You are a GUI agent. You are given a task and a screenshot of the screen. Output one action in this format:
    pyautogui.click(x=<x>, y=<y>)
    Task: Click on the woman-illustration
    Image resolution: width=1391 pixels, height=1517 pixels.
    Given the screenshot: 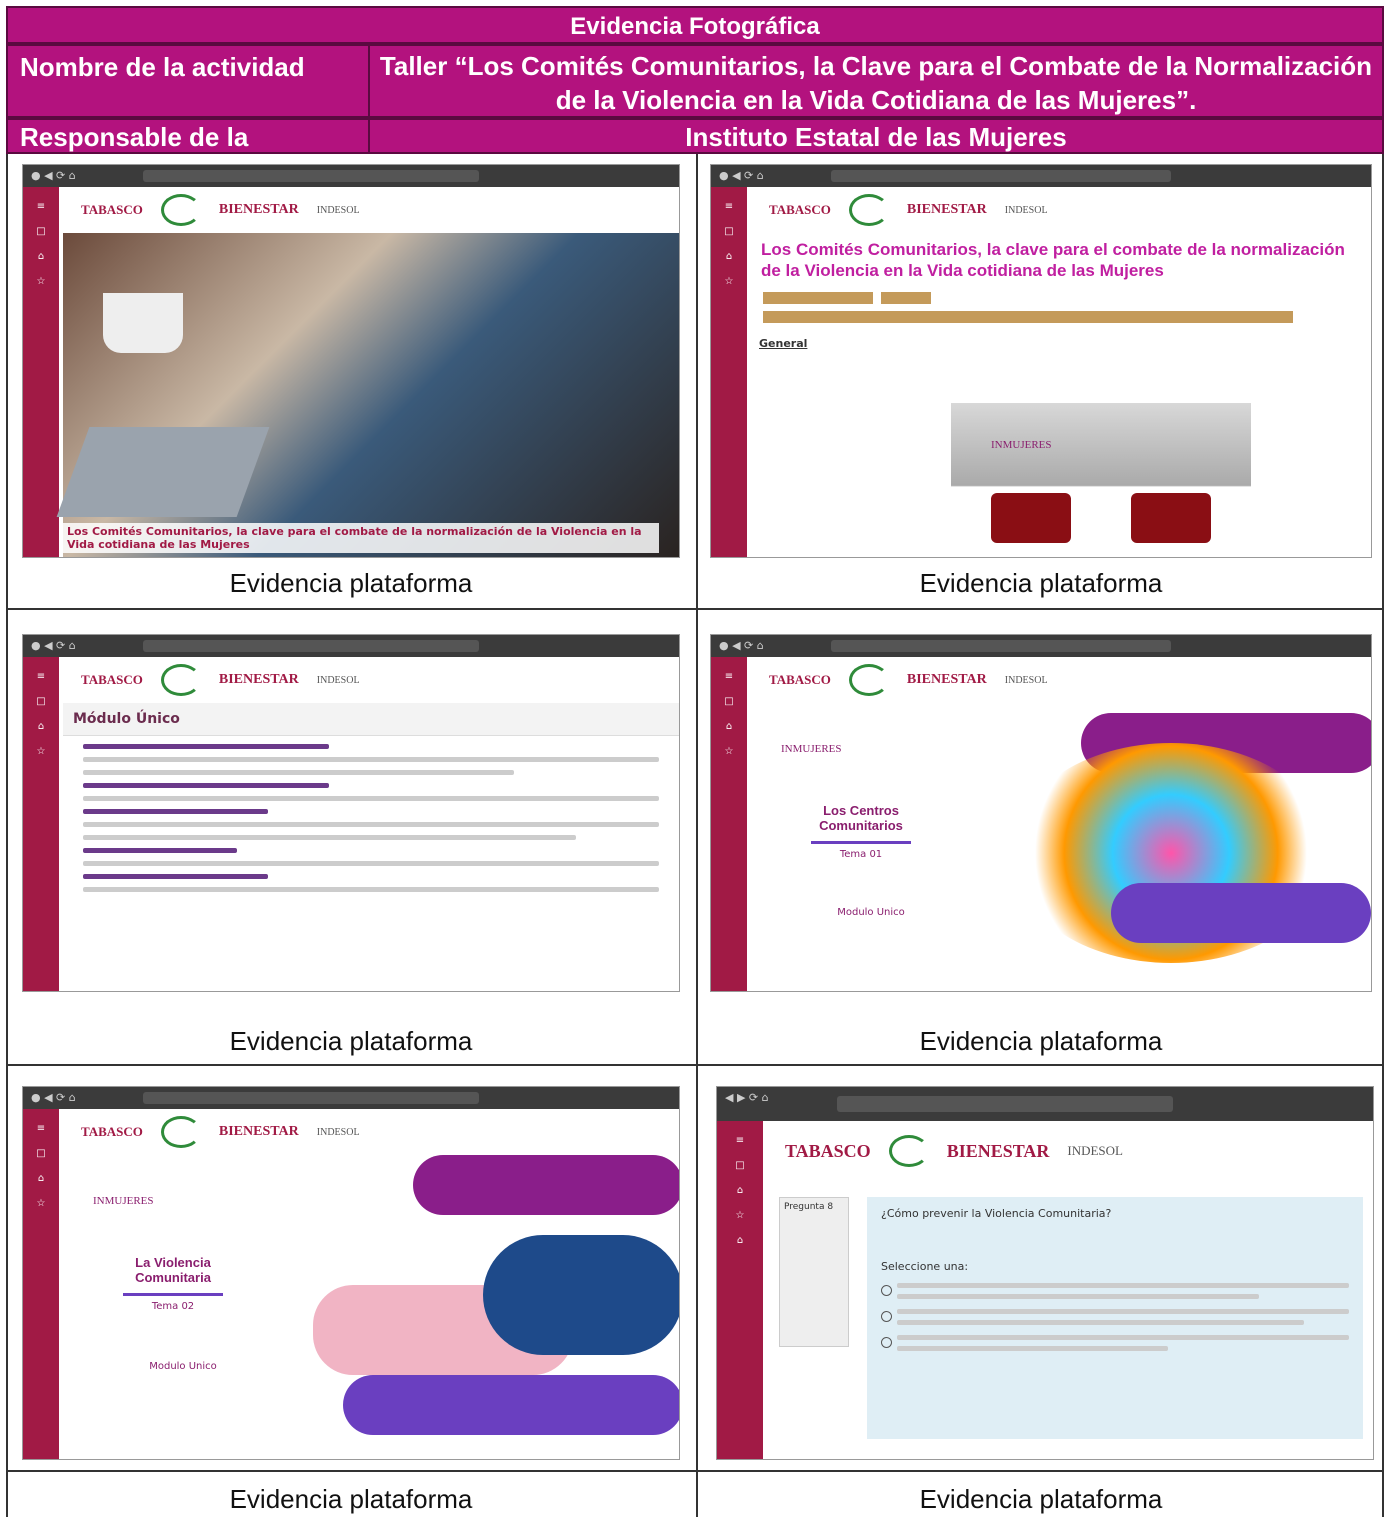 What is the action you would take?
    pyautogui.click(x=581, y=1295)
    